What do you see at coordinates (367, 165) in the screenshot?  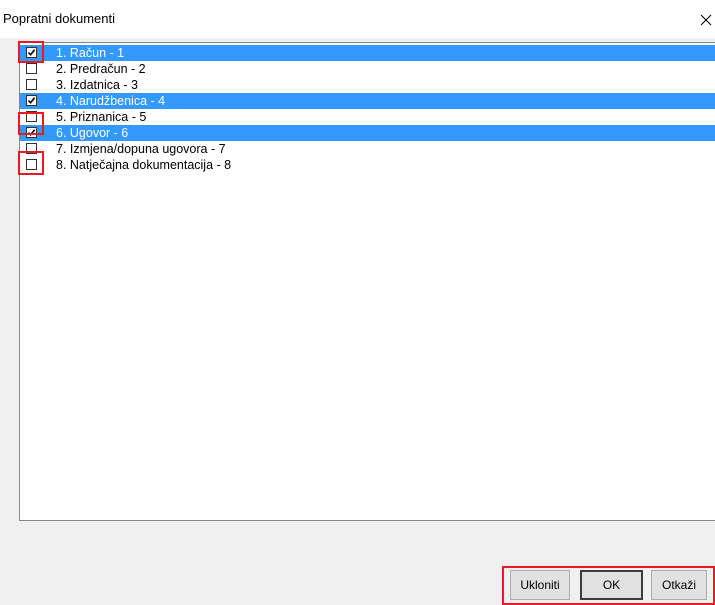 I see `list-item: 8. Natječajna dokumentacija - 8` at bounding box center [367, 165].